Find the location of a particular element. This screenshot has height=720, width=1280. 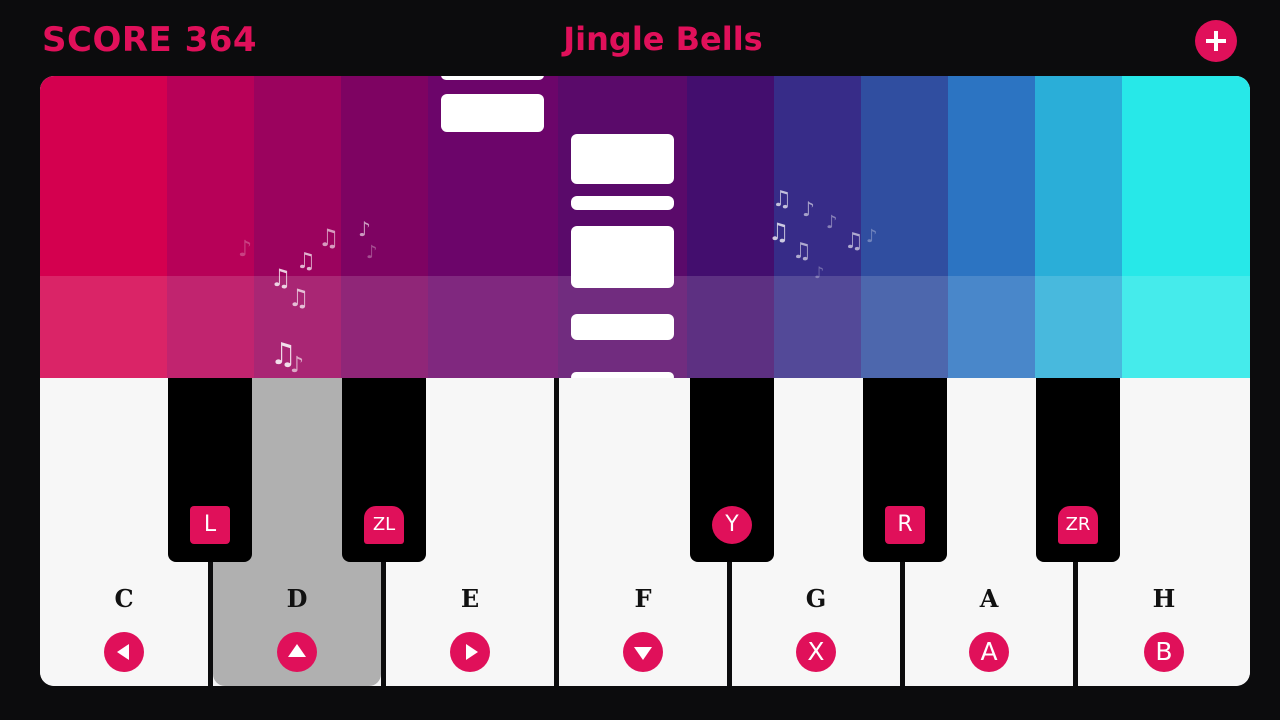

b-button-icon: B is located at coordinates (1164, 652).